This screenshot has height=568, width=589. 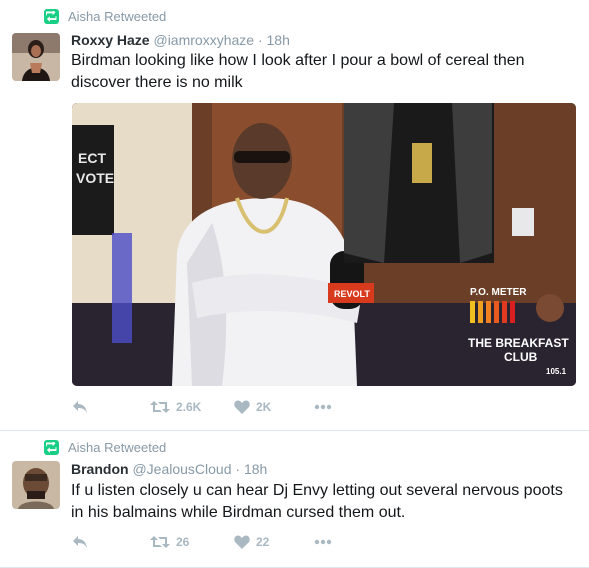 I want to click on user-handle: @JealousCloud, so click(x=181, y=469).